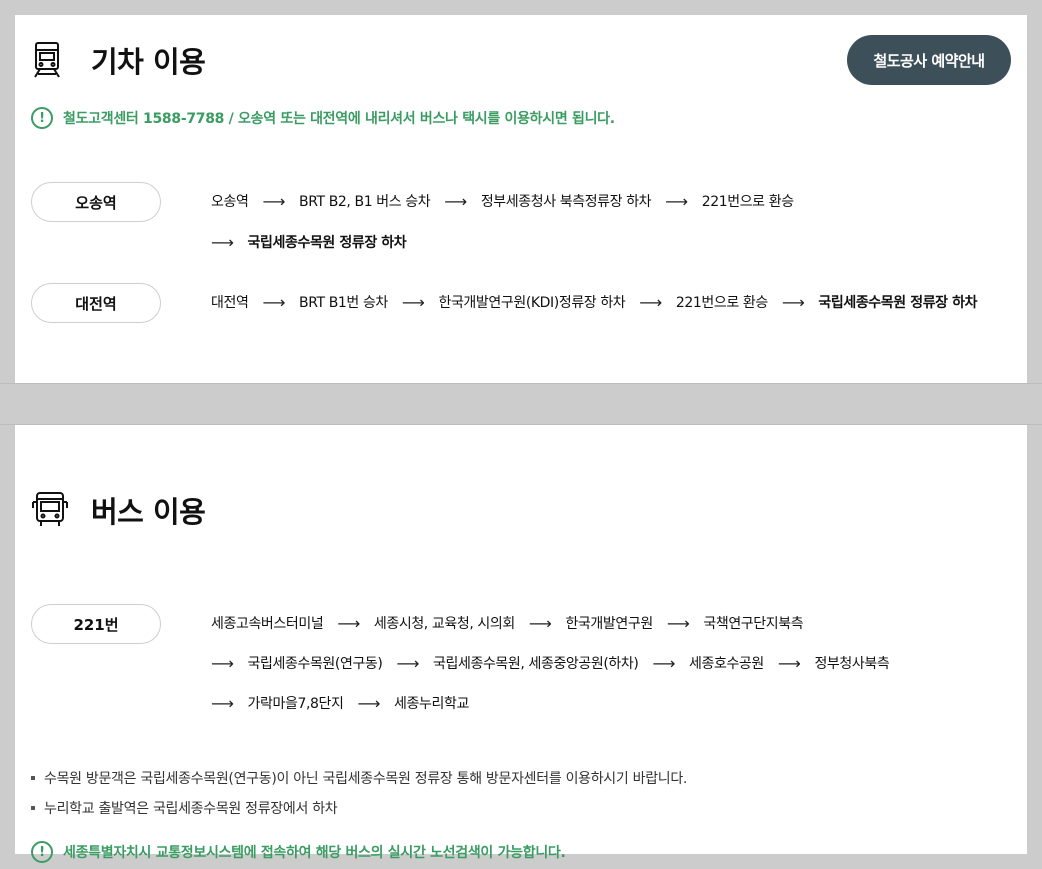  I want to click on bus-route-line3: ⟶ 가락마을7,8단지 ⟶ 세종누리학교, so click(340, 703).